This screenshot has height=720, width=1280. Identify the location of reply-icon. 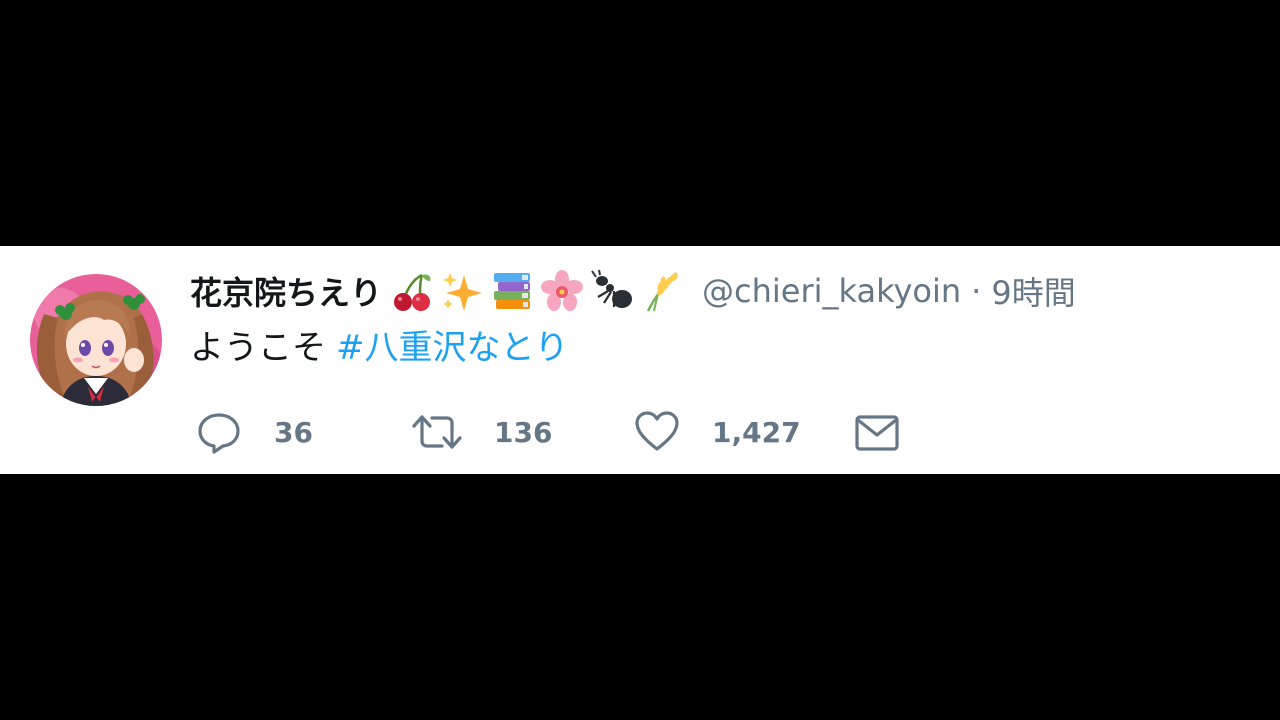
(219, 433).